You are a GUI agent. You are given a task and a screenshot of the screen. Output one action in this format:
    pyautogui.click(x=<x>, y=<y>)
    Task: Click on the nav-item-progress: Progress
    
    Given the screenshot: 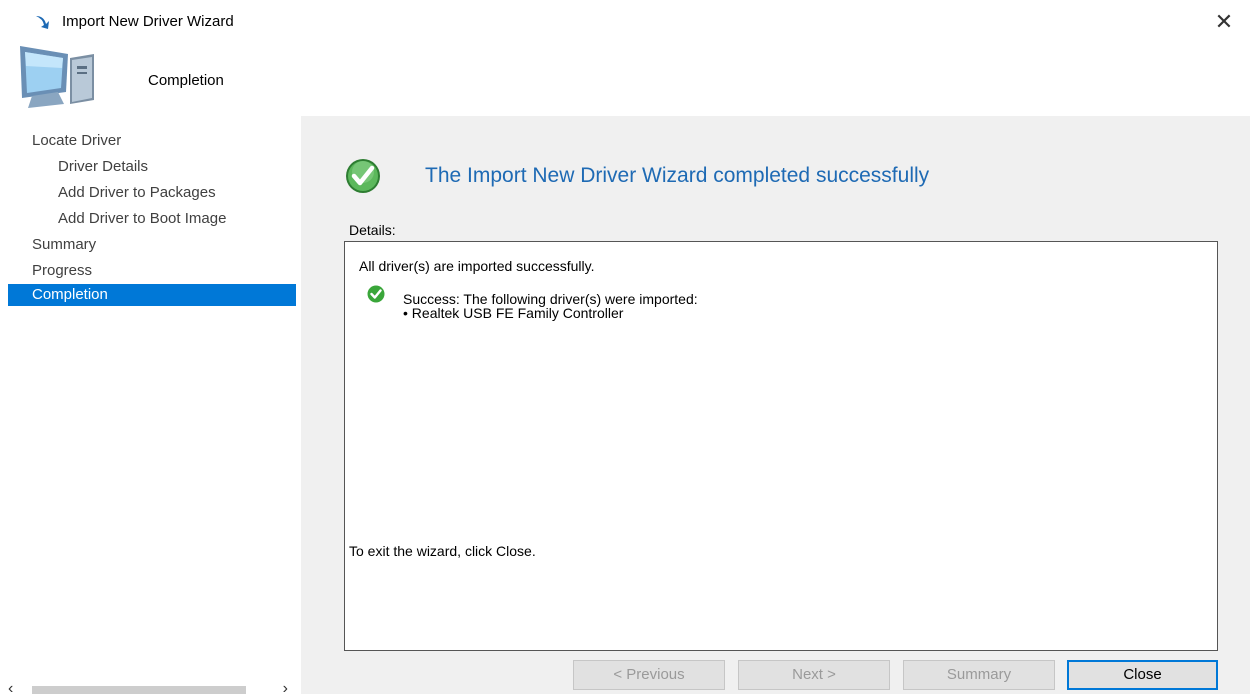 What is the action you would take?
    pyautogui.click(x=152, y=271)
    